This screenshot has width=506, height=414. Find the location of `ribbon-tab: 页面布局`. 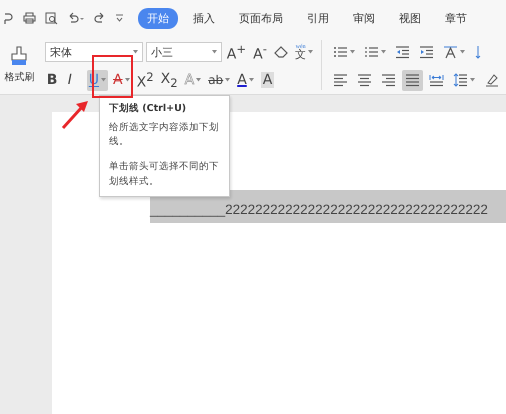

ribbon-tab: 页面布局 is located at coordinates (261, 18).